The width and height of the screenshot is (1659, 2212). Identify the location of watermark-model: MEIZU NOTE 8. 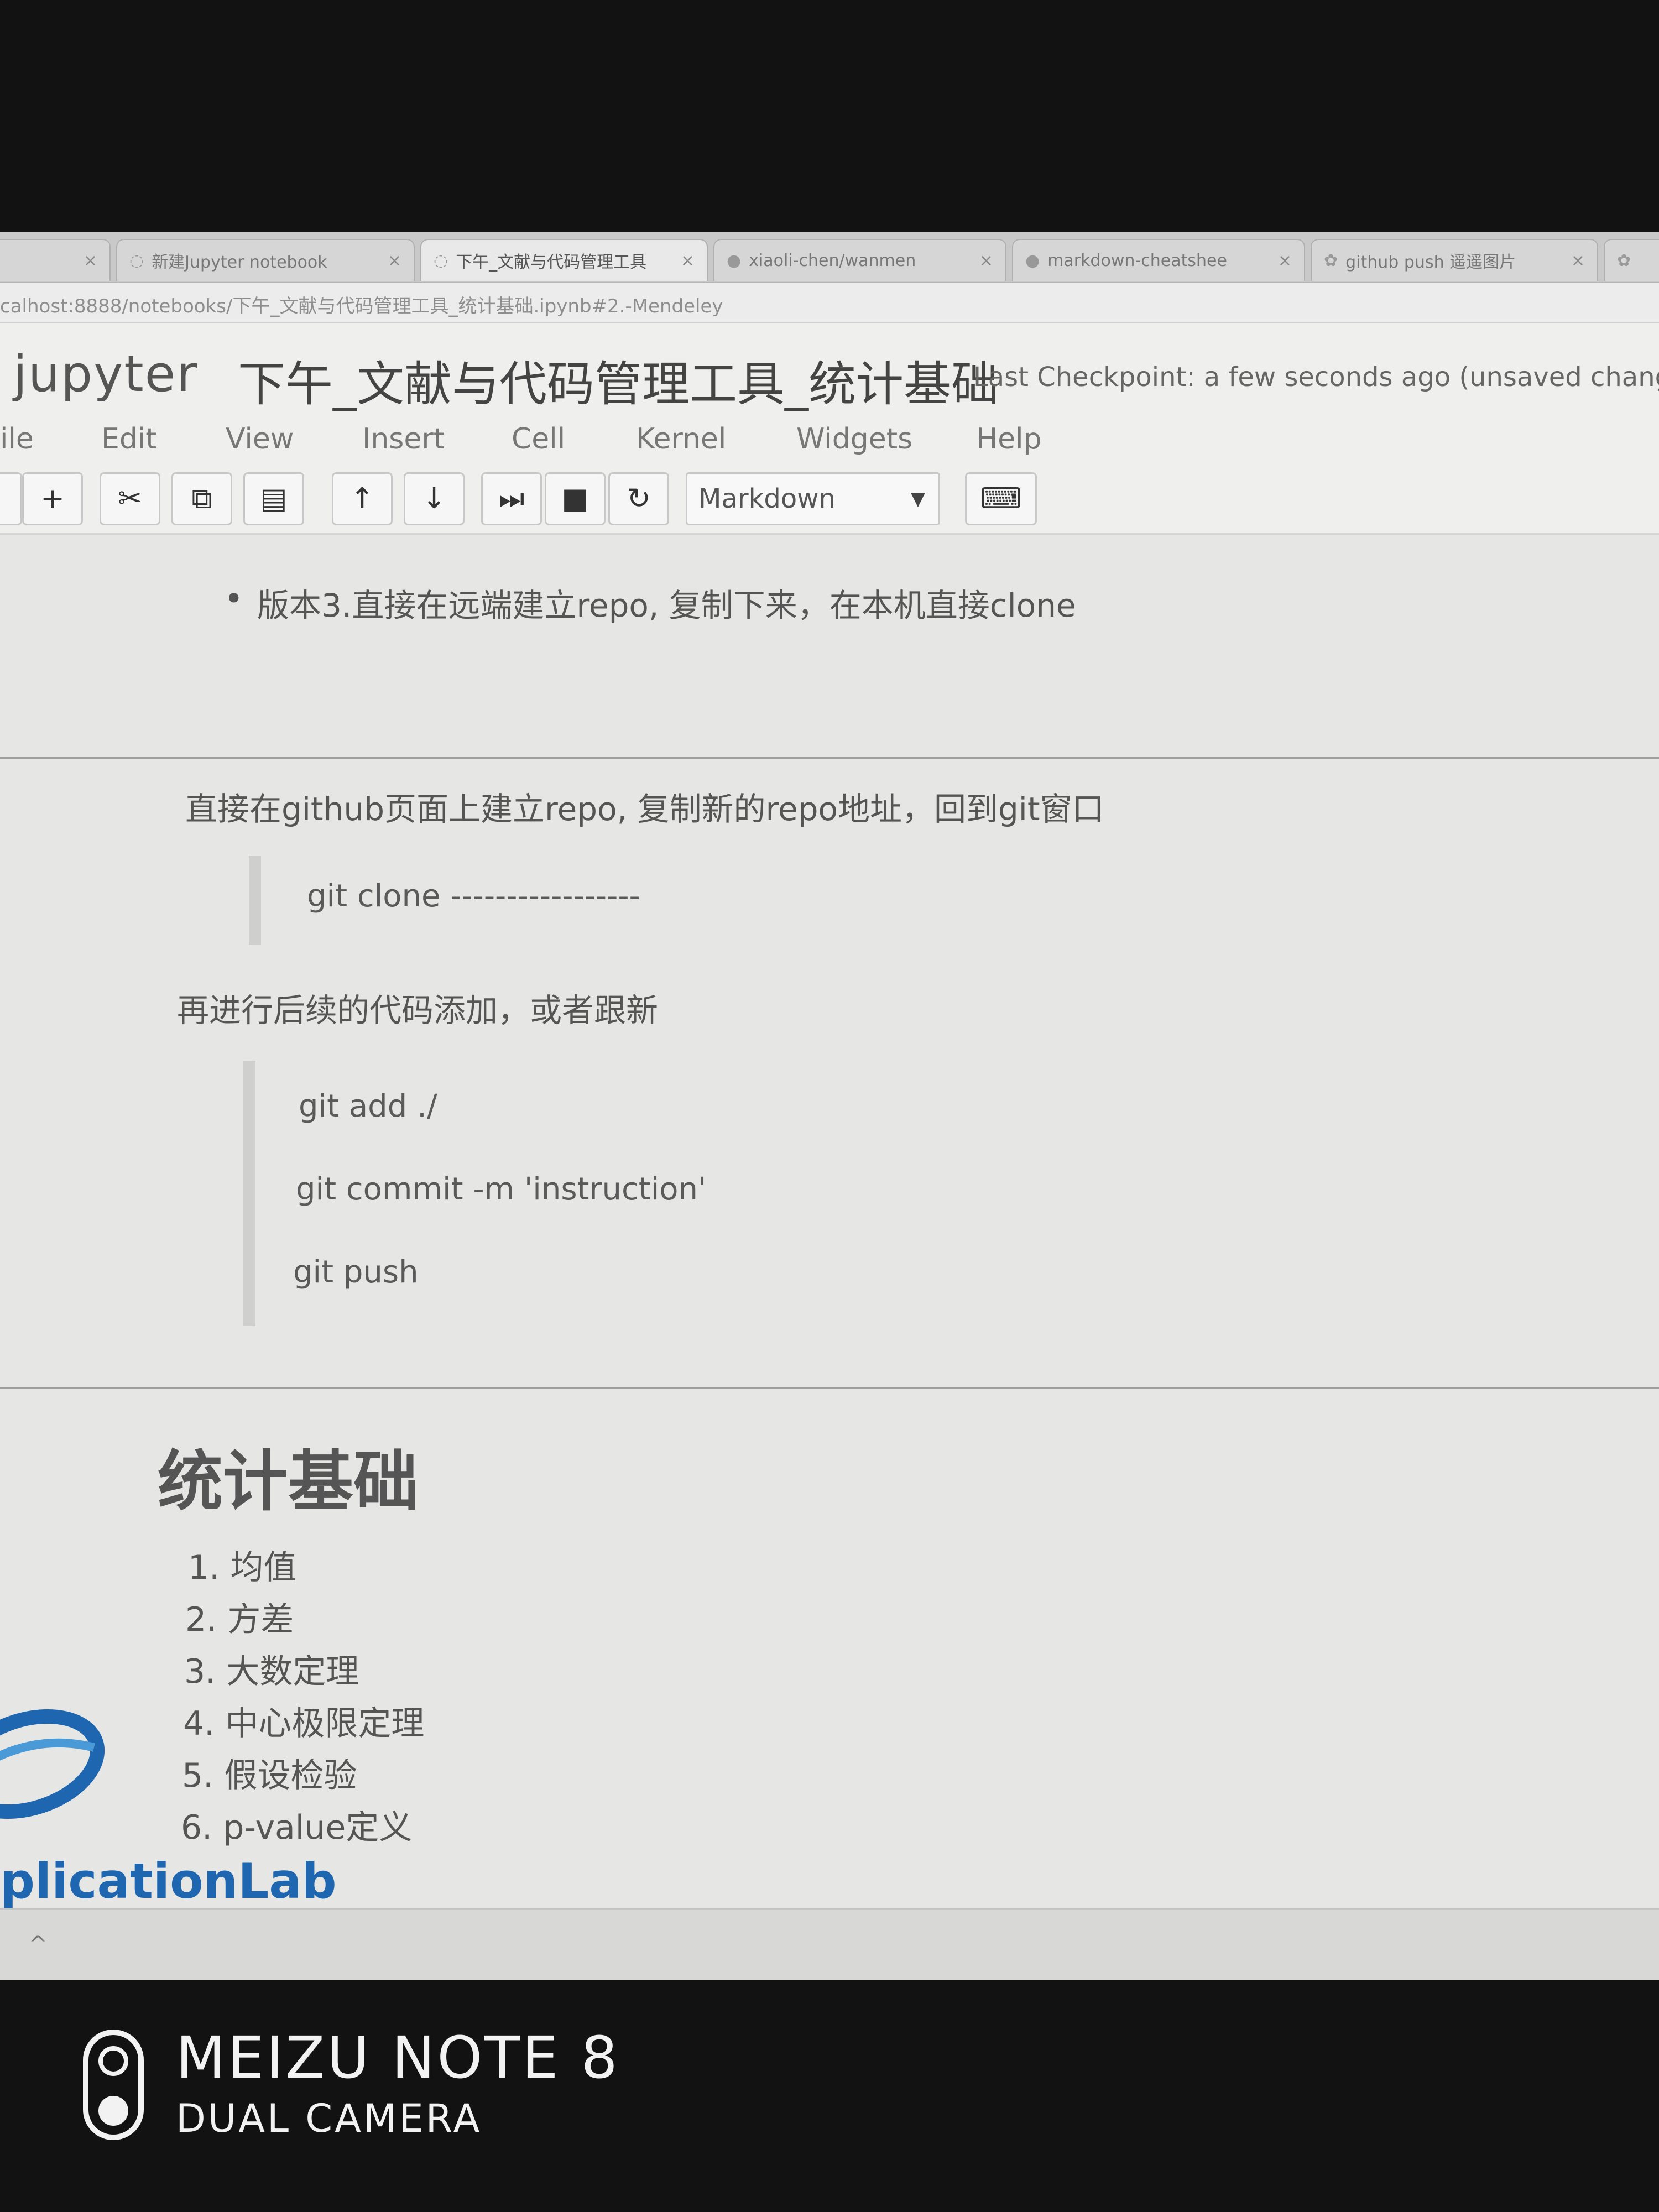
(398, 2058).